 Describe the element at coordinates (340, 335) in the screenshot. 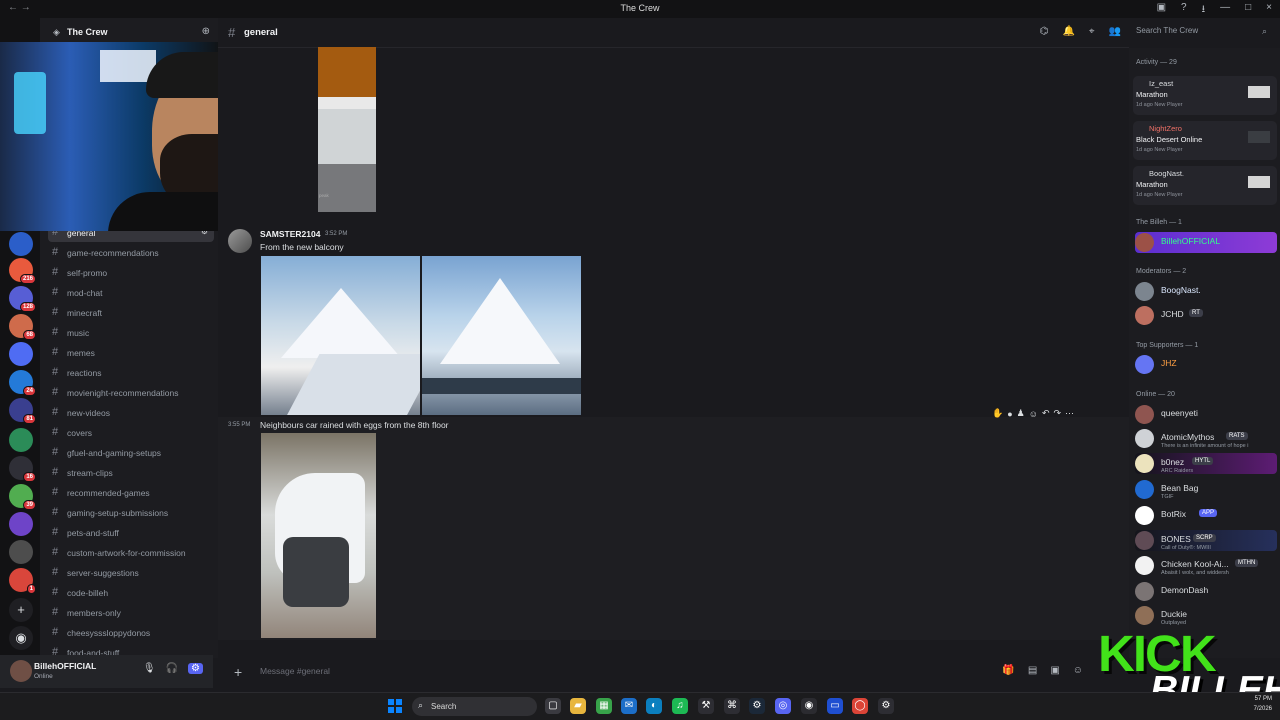

I see `balcony-photo-left` at that location.